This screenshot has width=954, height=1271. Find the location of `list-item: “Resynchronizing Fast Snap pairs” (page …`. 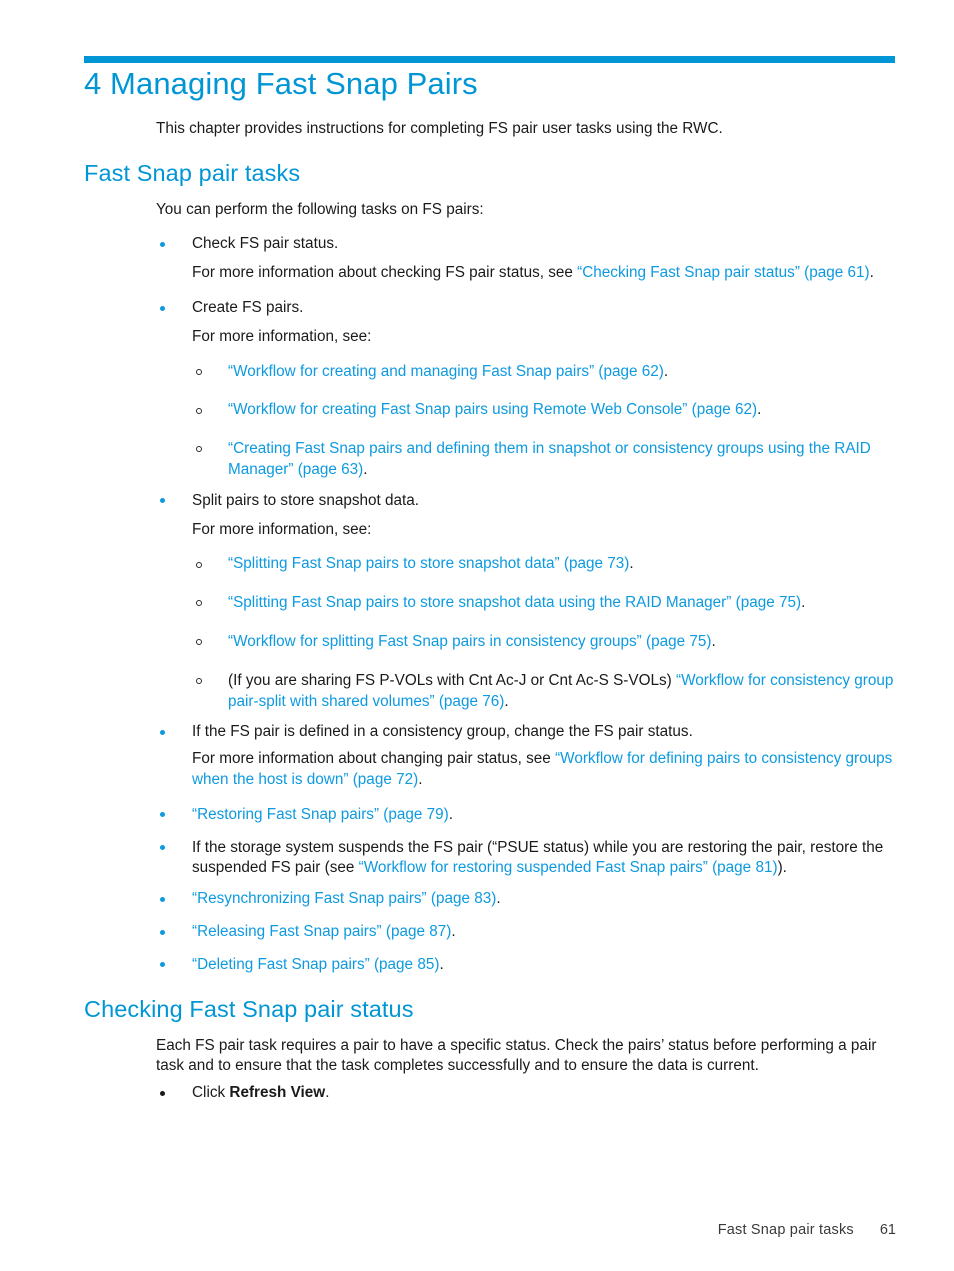

list-item: “Resynchronizing Fast Snap pairs” (page … is located at coordinates (490, 899).